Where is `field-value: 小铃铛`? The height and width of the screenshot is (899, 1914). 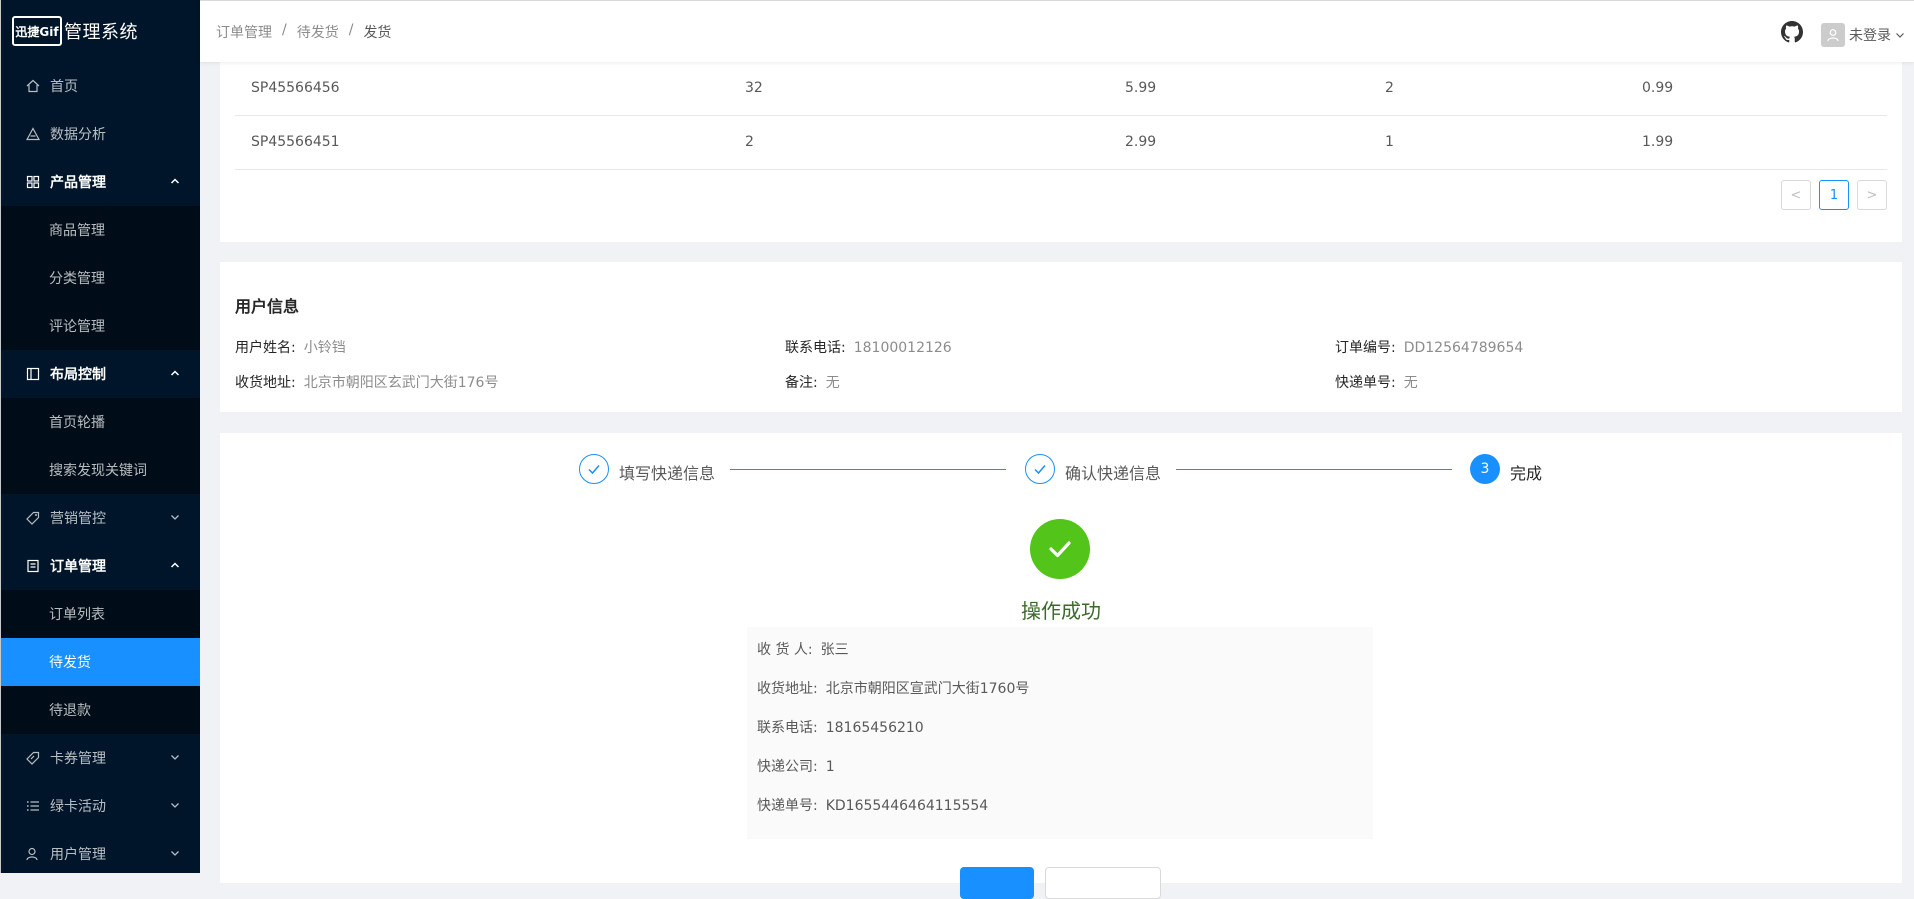
field-value: 小铃铛 is located at coordinates (324, 348).